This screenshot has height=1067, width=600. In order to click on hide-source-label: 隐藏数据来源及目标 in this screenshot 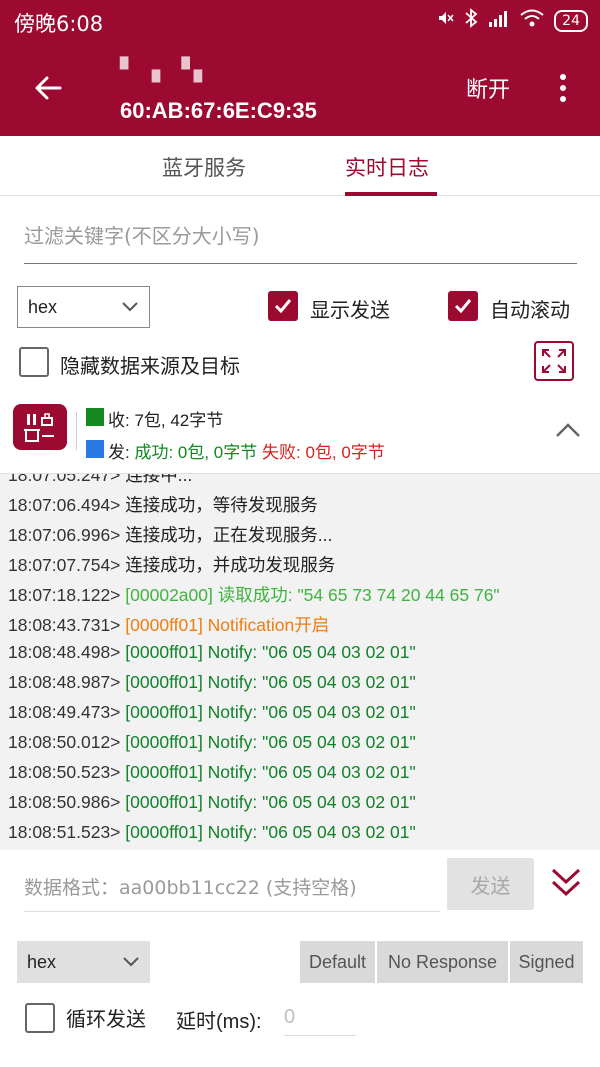, I will do `click(150, 366)`.